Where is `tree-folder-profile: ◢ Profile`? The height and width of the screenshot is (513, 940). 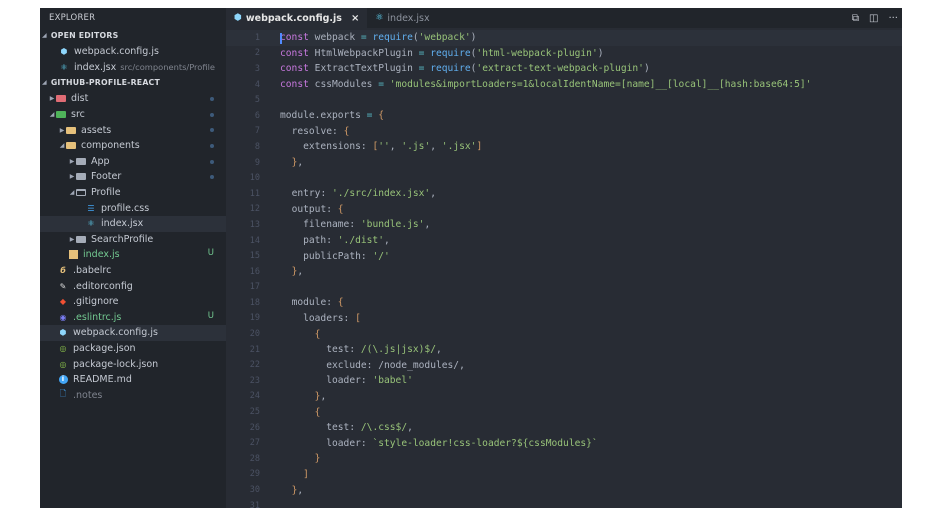
tree-folder-profile: ◢ Profile is located at coordinates (133, 193).